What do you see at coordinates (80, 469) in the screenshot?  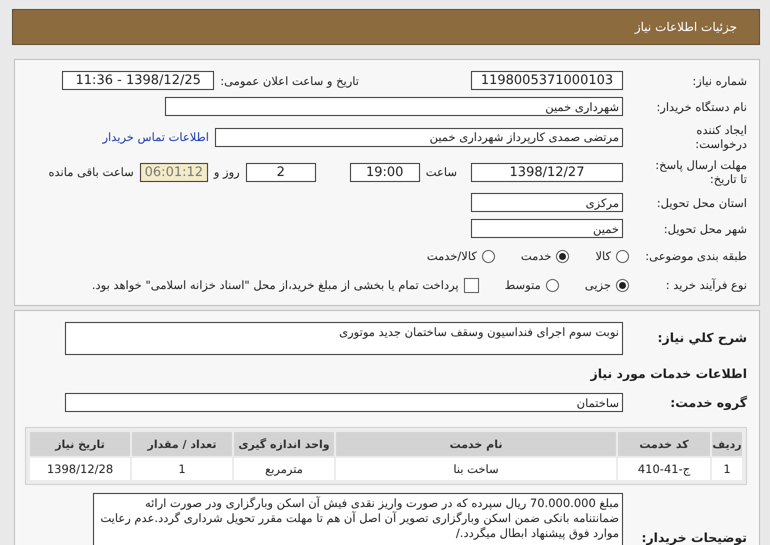 I see `table-cell: 1398/12/28` at bounding box center [80, 469].